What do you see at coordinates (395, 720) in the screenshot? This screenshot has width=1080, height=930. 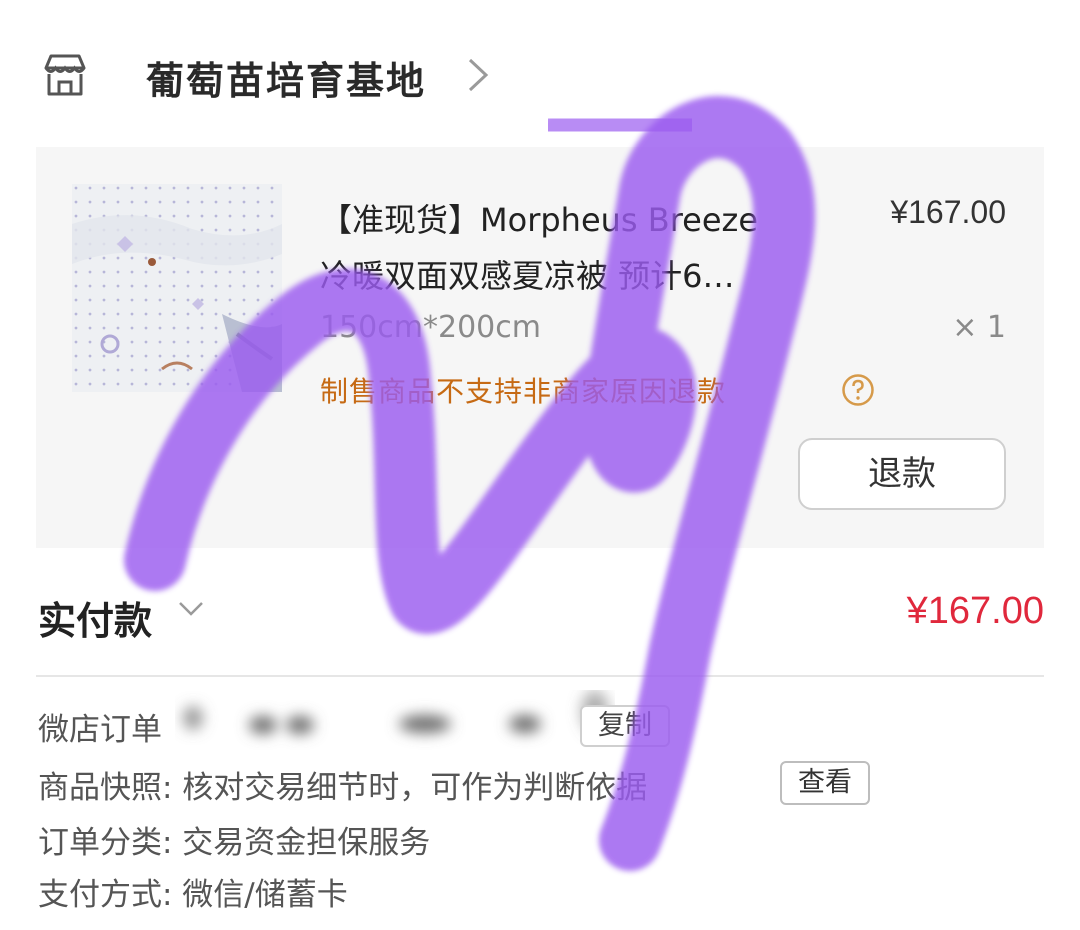 I see `redacted-order-number` at bounding box center [395, 720].